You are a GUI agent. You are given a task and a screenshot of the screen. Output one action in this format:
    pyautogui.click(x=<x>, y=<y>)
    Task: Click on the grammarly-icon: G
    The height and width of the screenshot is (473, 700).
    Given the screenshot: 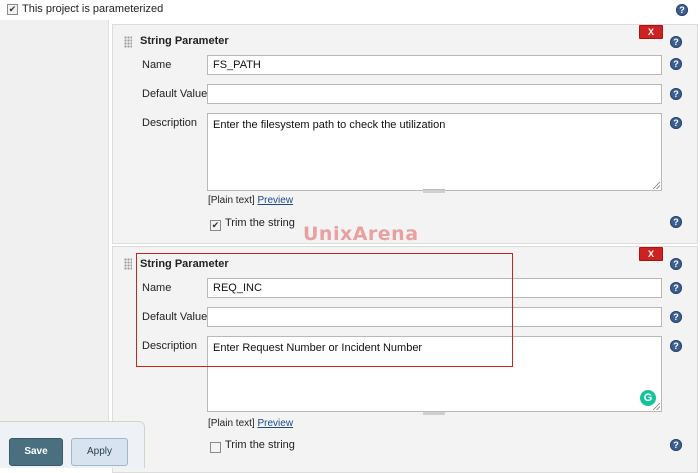 What is the action you would take?
    pyautogui.click(x=648, y=398)
    